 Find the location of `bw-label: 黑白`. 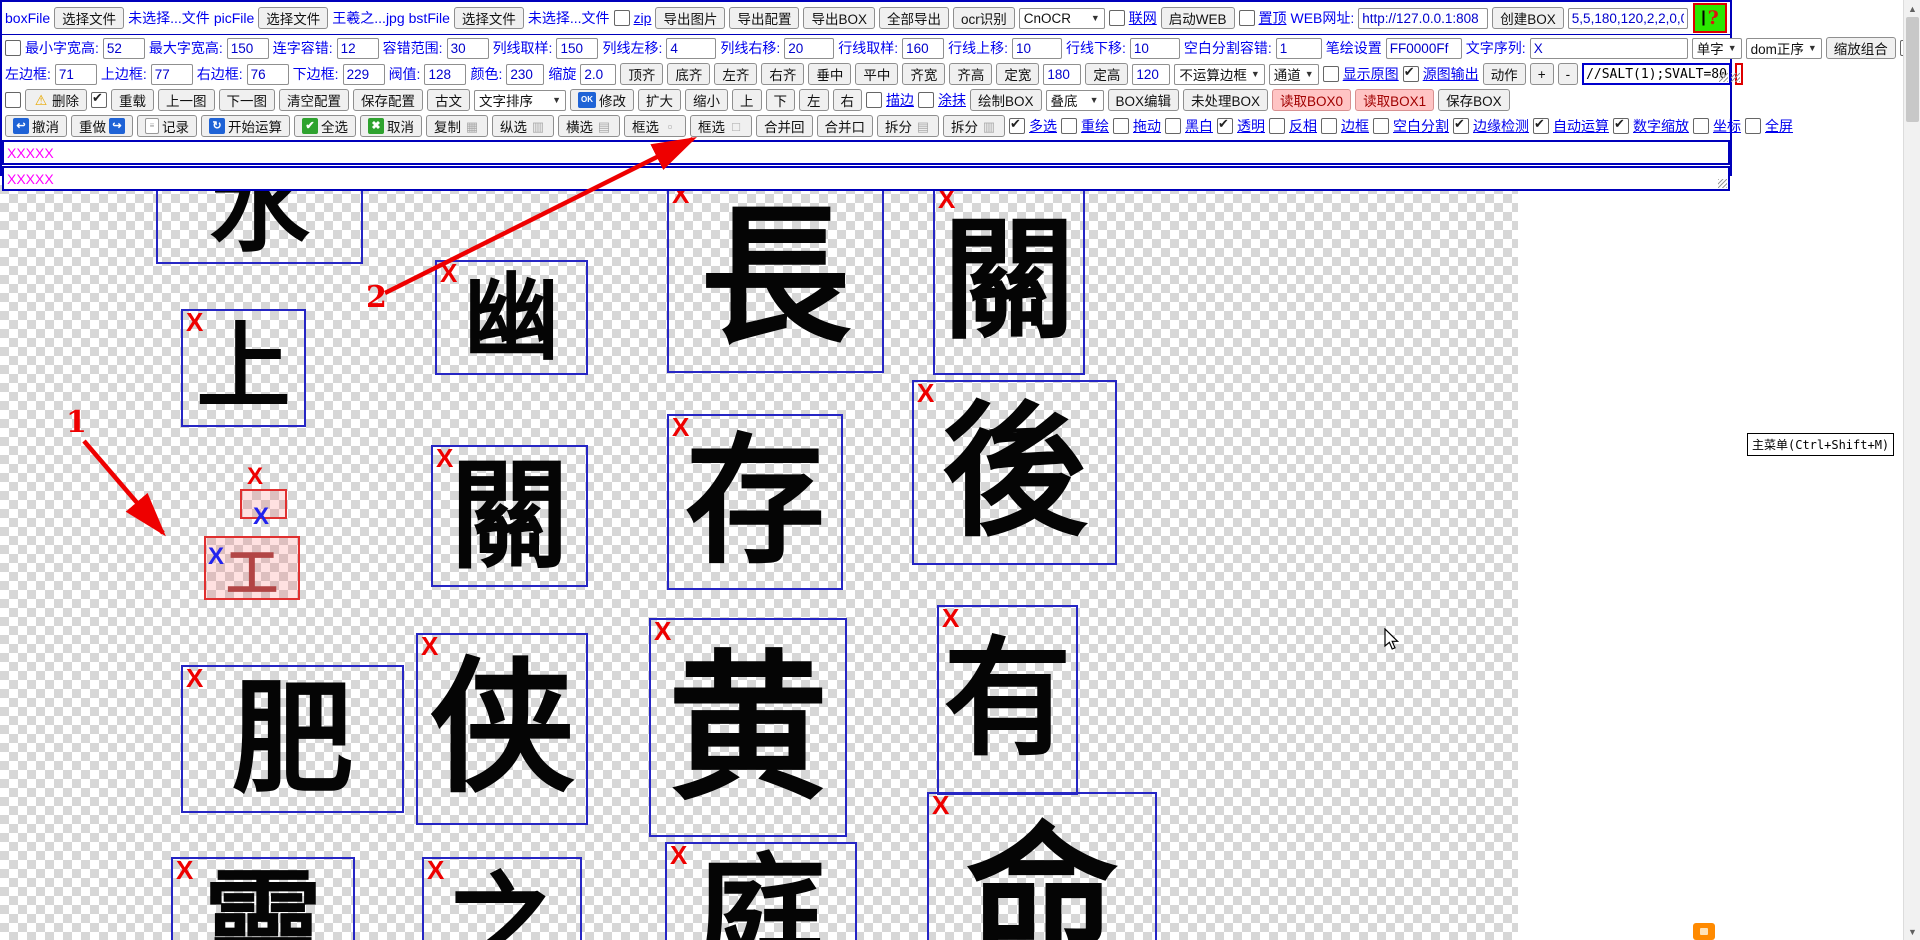

bw-label: 黑白 is located at coordinates (1199, 126).